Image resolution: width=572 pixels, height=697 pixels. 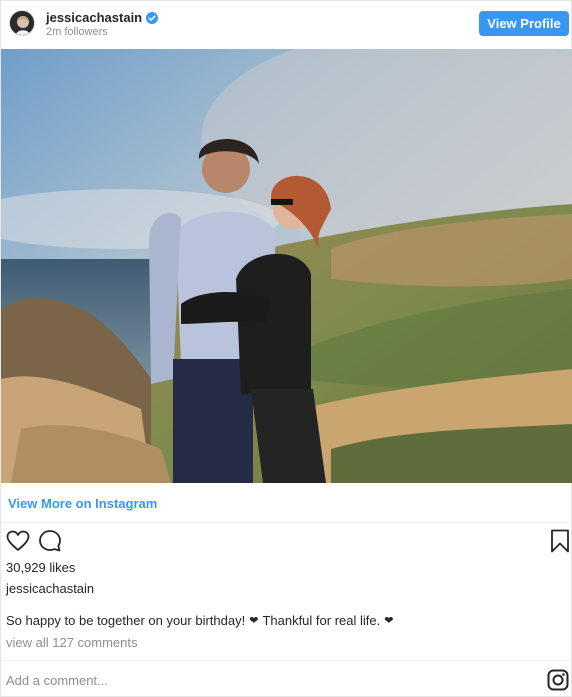 What do you see at coordinates (50, 588) in the screenshot?
I see `post-owner-username: jessicachastain` at bounding box center [50, 588].